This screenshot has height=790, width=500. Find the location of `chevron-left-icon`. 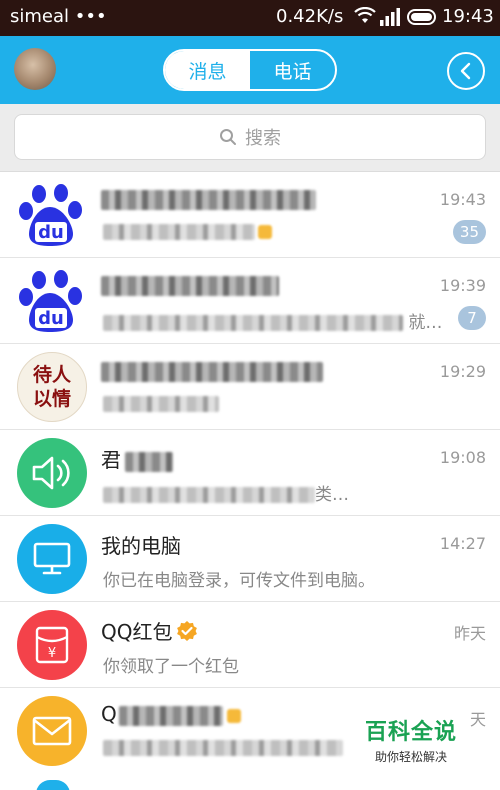

chevron-left-icon is located at coordinates (465, 71).